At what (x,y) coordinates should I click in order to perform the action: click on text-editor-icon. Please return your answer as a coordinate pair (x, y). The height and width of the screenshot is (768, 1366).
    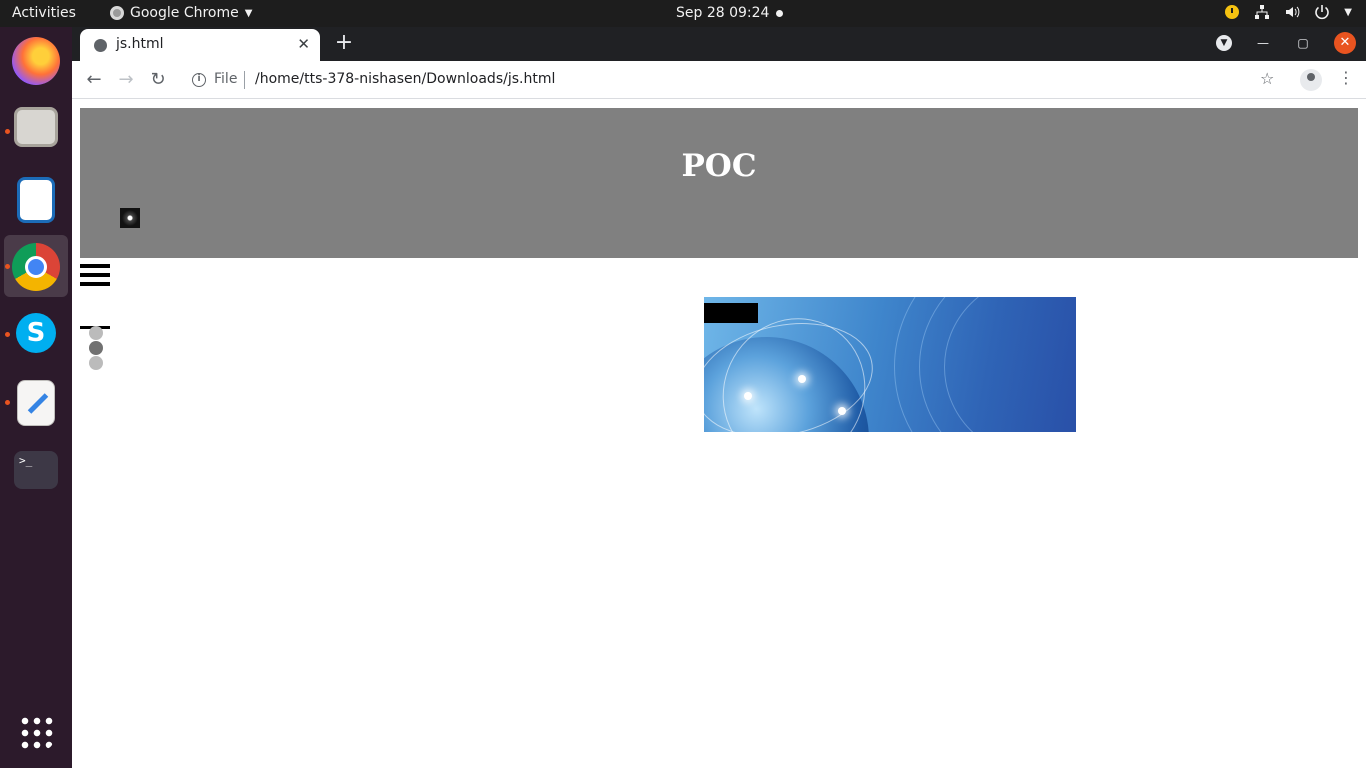
    Looking at the image, I should click on (36, 403).